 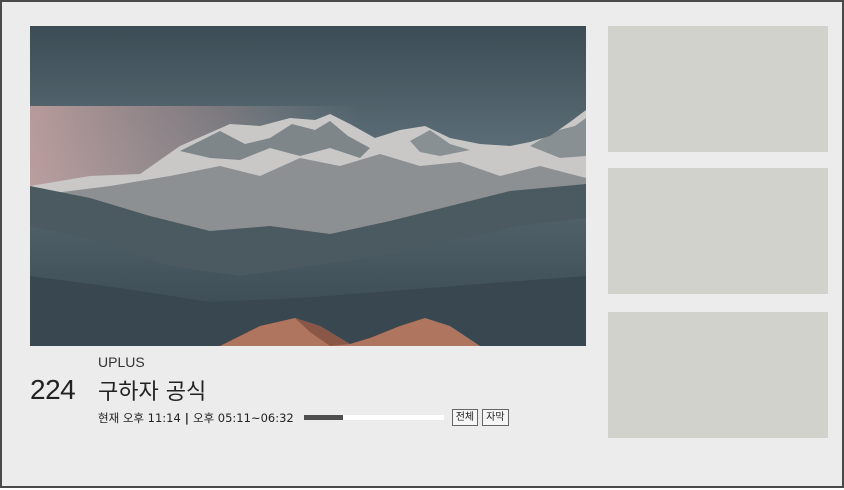 I want to click on age-rating-badge: 전체, so click(x=465, y=417).